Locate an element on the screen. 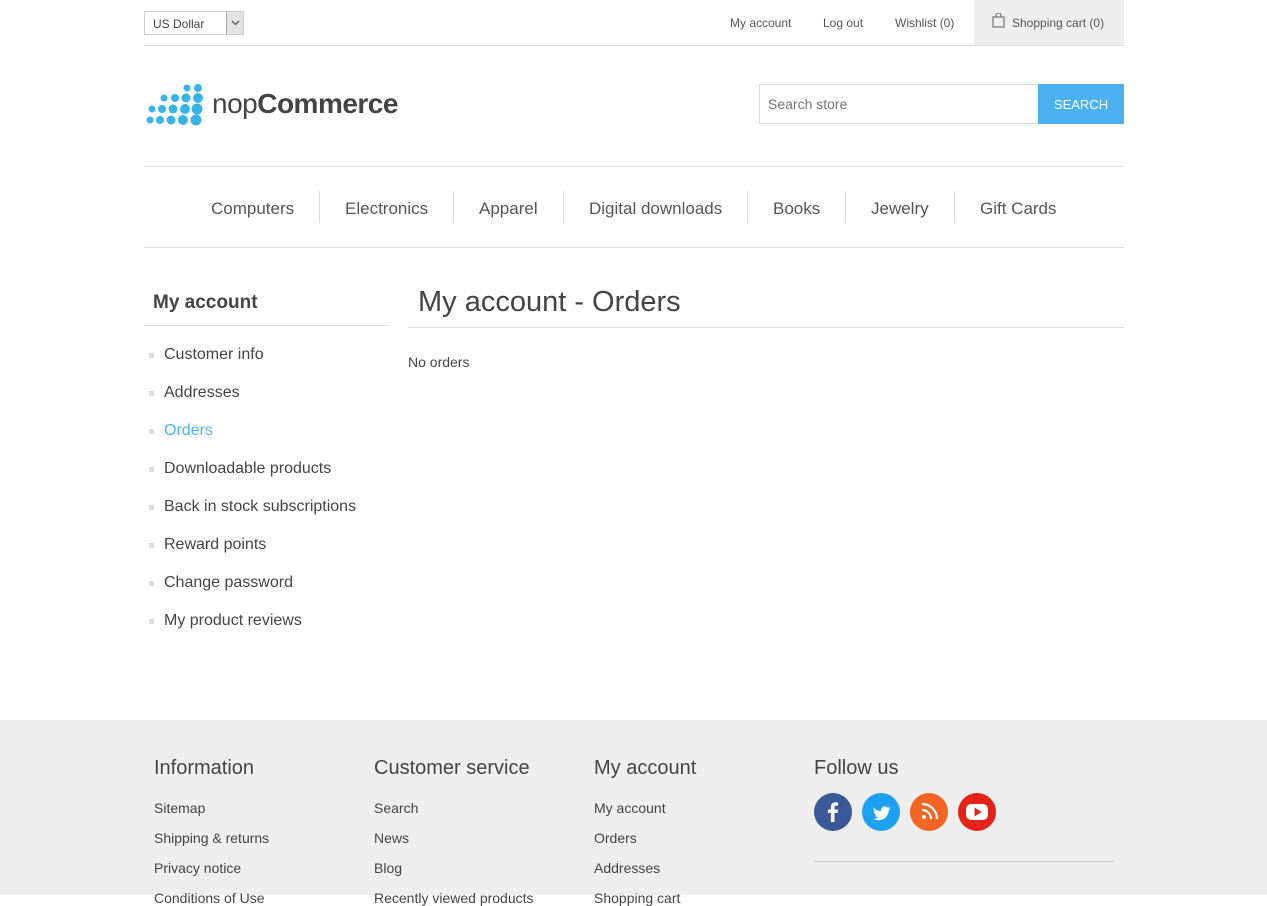  sidebar-item-reward-points: Reward points is located at coordinates (215, 545).